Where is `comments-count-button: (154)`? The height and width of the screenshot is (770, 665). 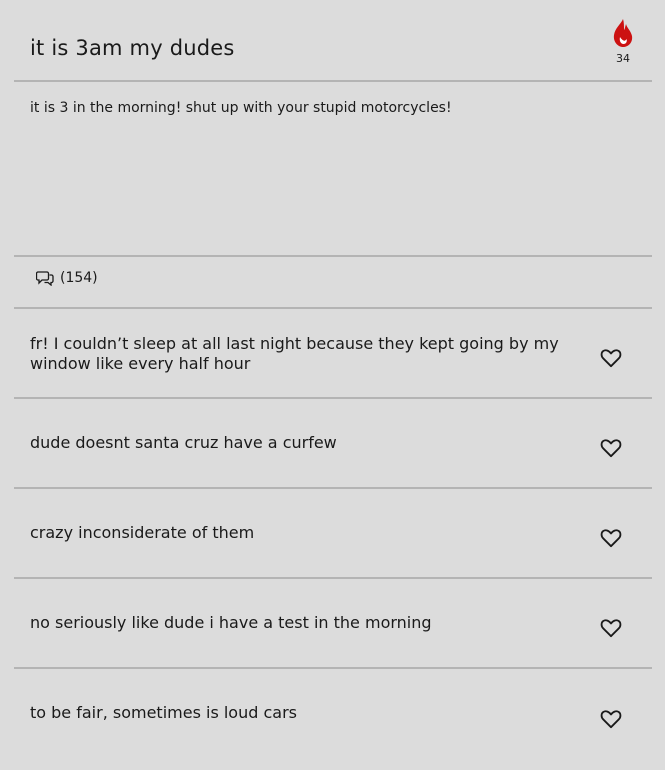
comments-count-button: (154) is located at coordinates (67, 278).